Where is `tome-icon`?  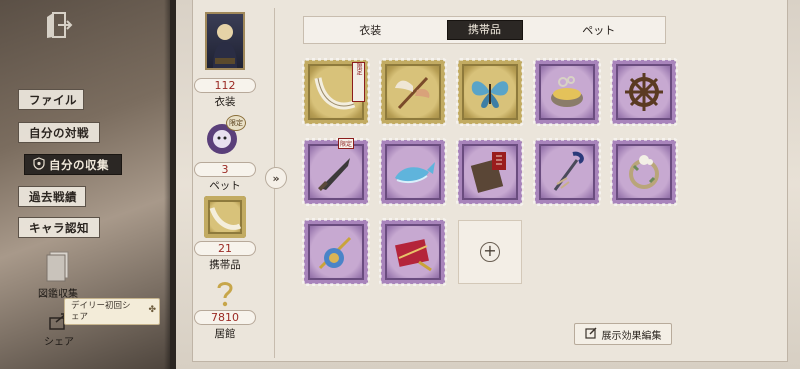
tome-icon is located at coordinates (488, 172).